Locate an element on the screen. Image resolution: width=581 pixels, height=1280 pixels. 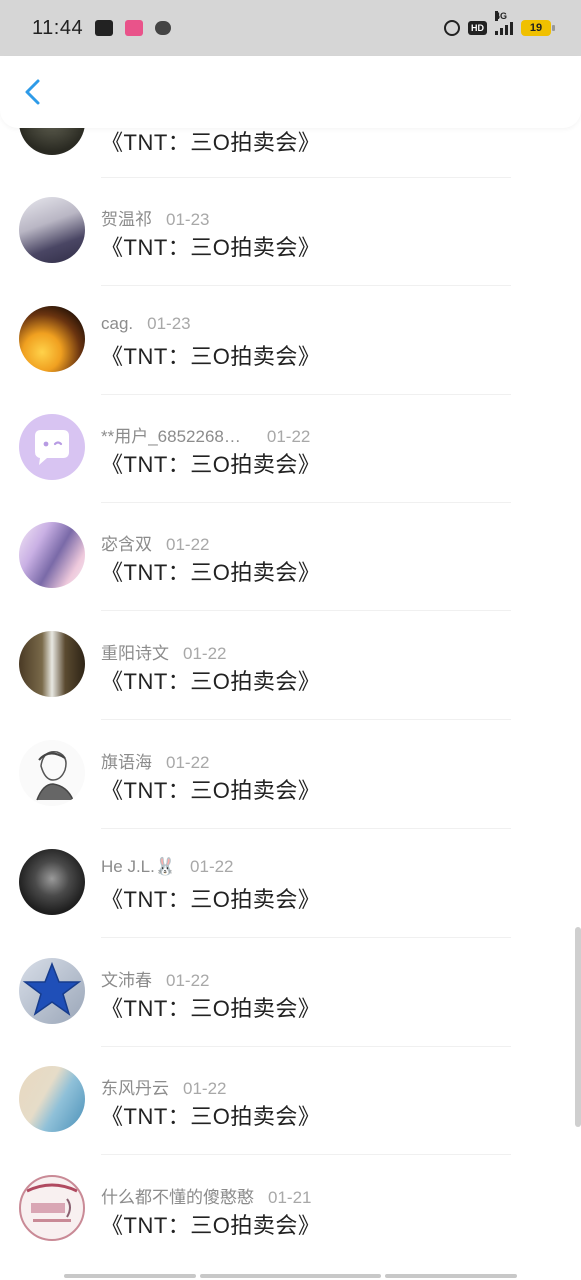
star-icon is located at coordinates (52, 988).